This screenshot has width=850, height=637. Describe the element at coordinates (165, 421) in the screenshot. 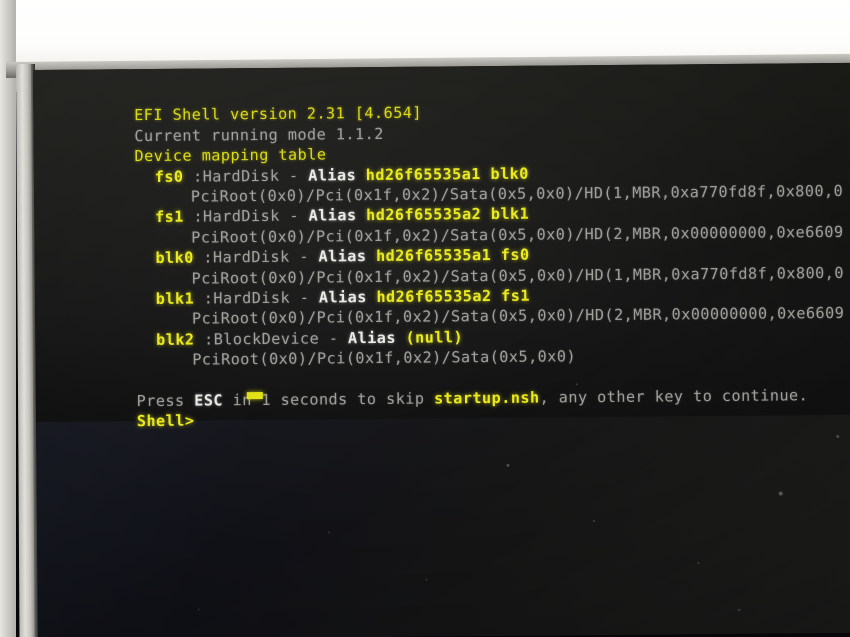

I see `shell-prompt: Shell>` at that location.